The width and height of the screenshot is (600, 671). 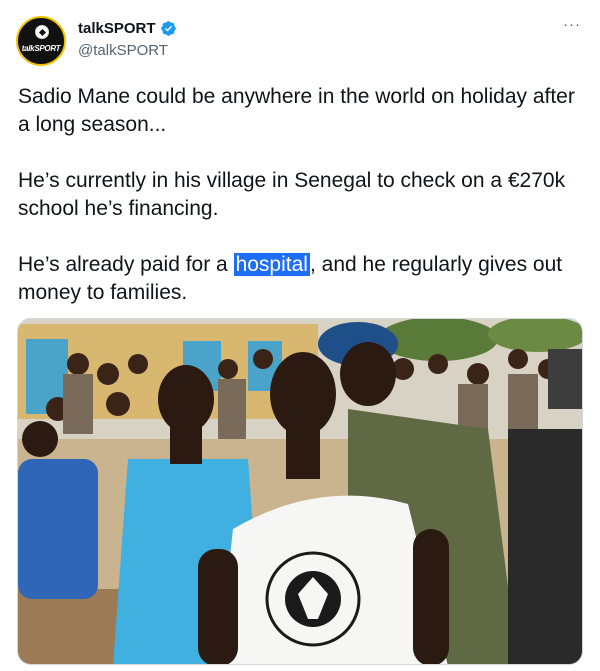 What do you see at coordinates (117, 28) in the screenshot?
I see `display-name: talkSPORT` at bounding box center [117, 28].